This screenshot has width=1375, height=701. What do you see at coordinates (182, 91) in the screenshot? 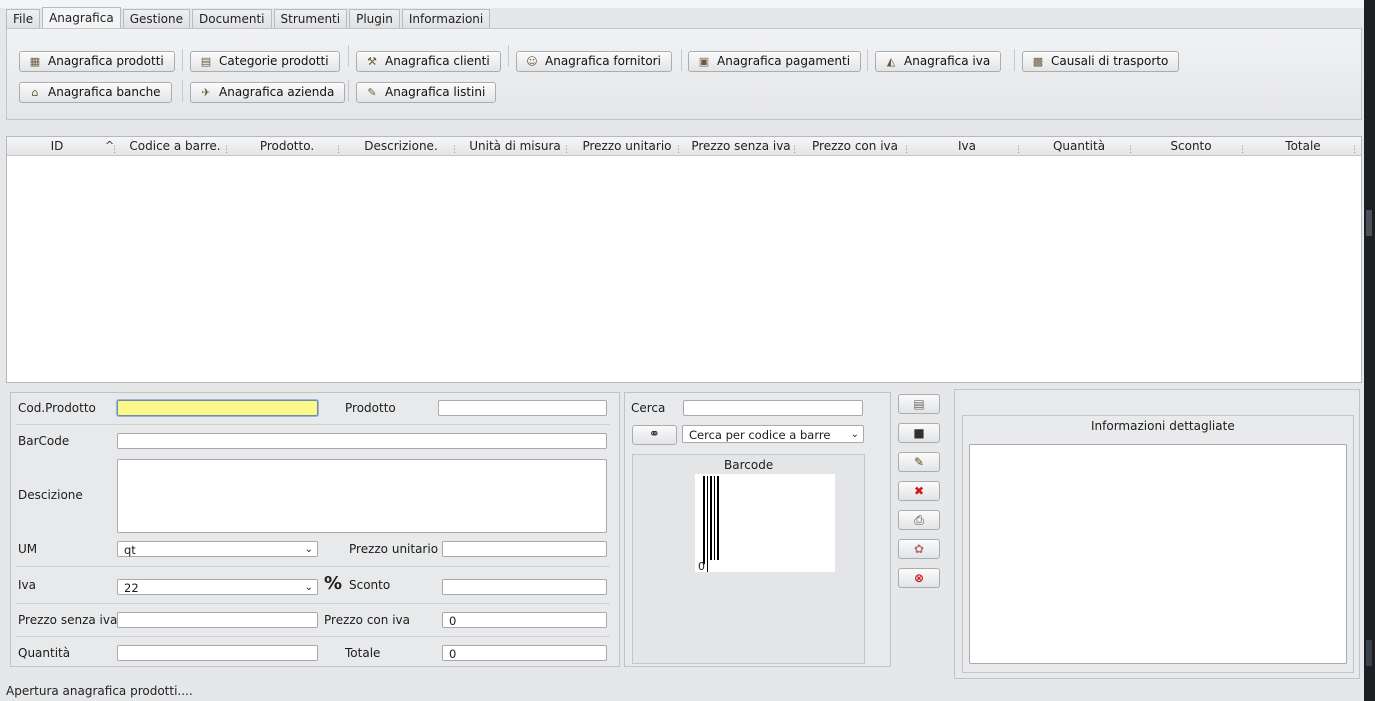
I see `separator` at bounding box center [182, 91].